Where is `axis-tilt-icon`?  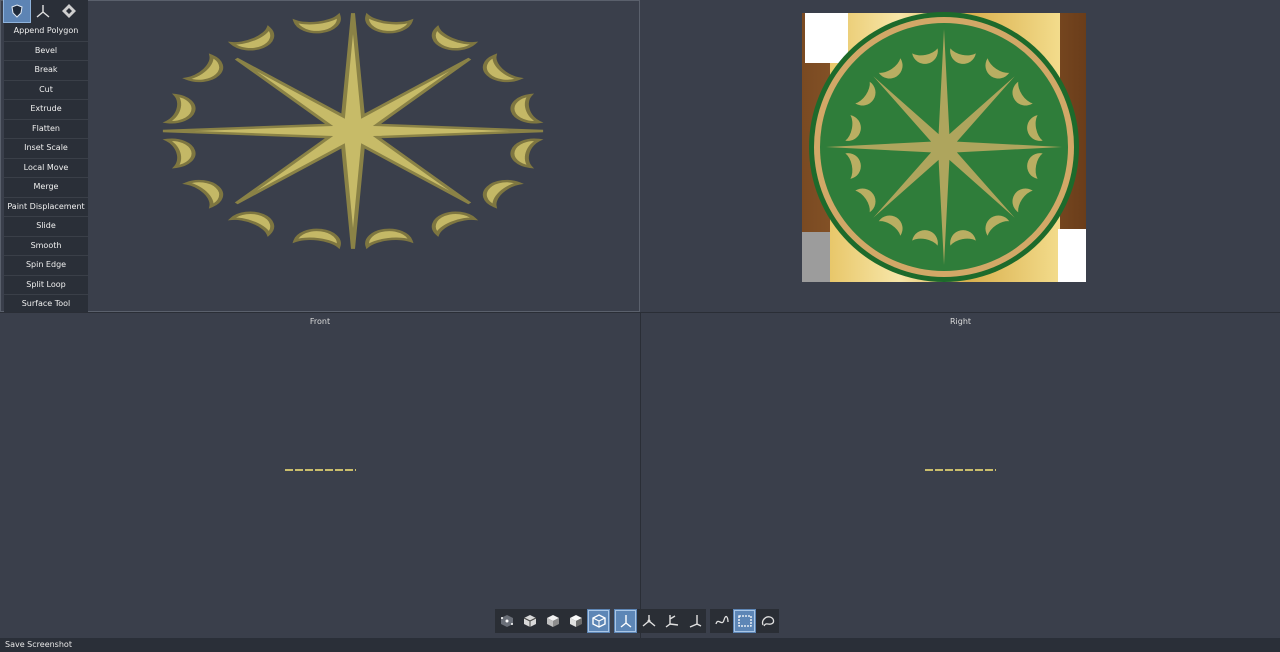
axis-tilt-icon is located at coordinates (671, 621).